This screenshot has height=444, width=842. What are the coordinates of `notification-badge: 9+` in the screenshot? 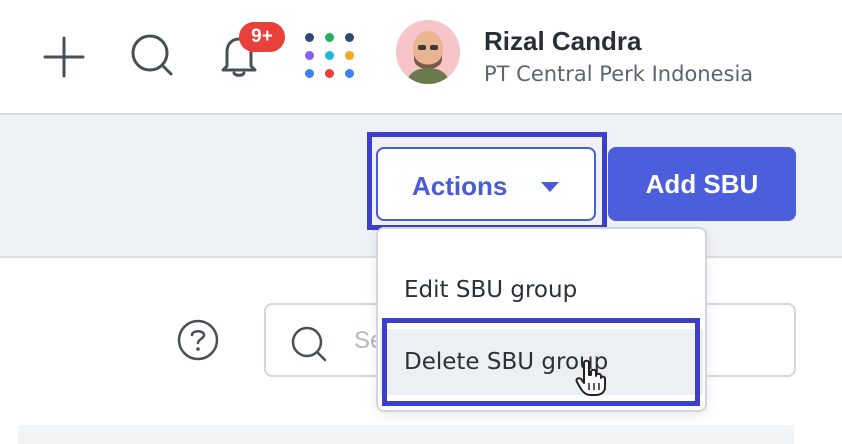 It's located at (262, 37).